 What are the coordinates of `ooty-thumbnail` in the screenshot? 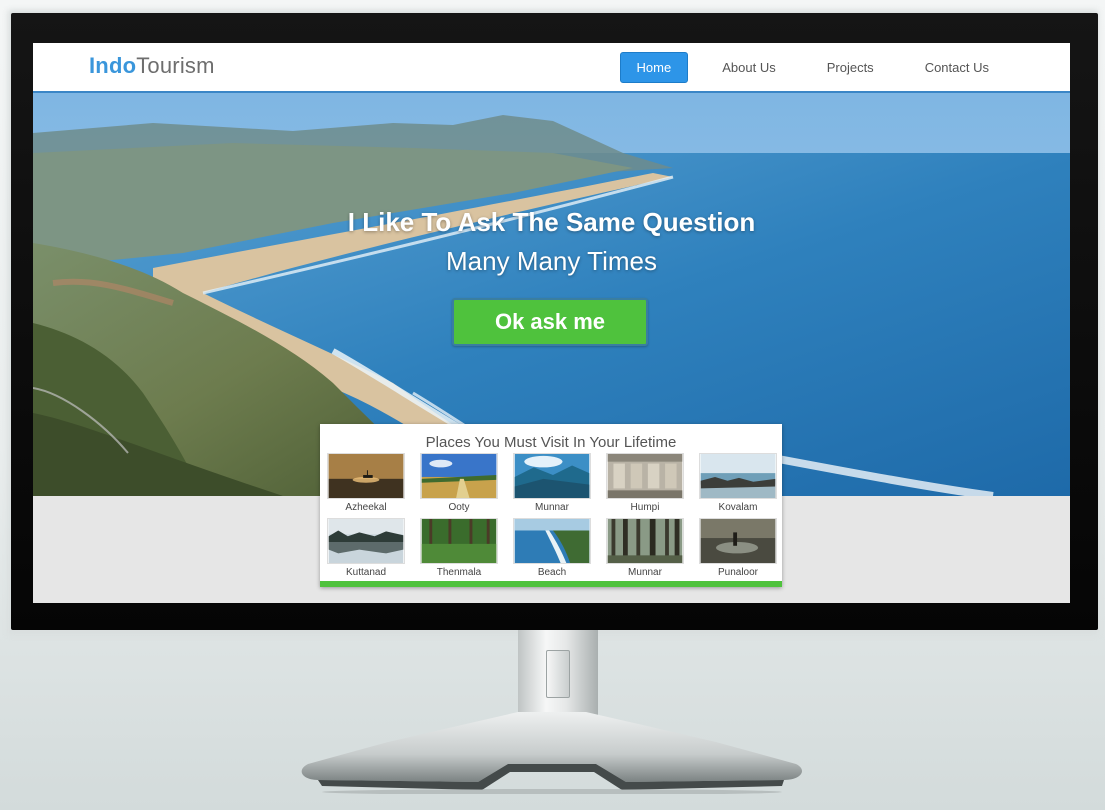 It's located at (459, 476).